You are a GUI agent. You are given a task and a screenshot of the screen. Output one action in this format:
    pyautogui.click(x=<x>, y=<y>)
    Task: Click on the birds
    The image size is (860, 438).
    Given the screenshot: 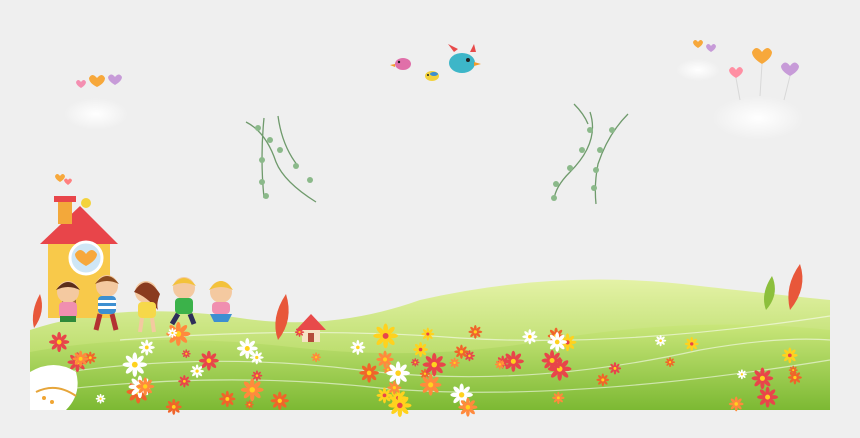 What is the action you would take?
    pyautogui.click(x=435, y=62)
    